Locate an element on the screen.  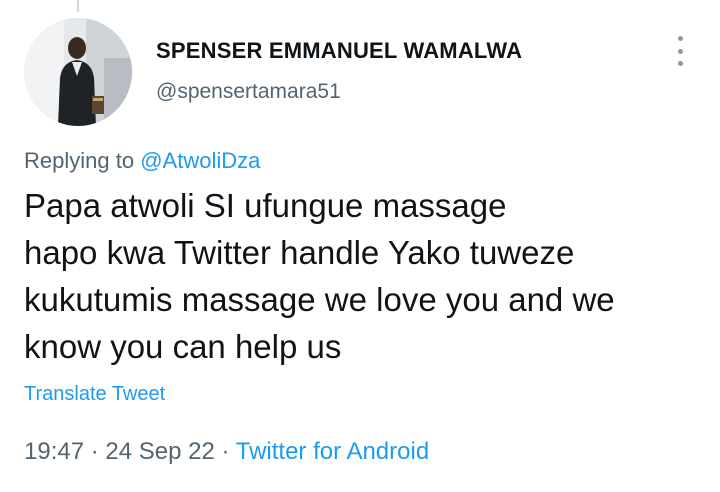
tweet-text-line: know you can help us is located at coordinates (183, 346).